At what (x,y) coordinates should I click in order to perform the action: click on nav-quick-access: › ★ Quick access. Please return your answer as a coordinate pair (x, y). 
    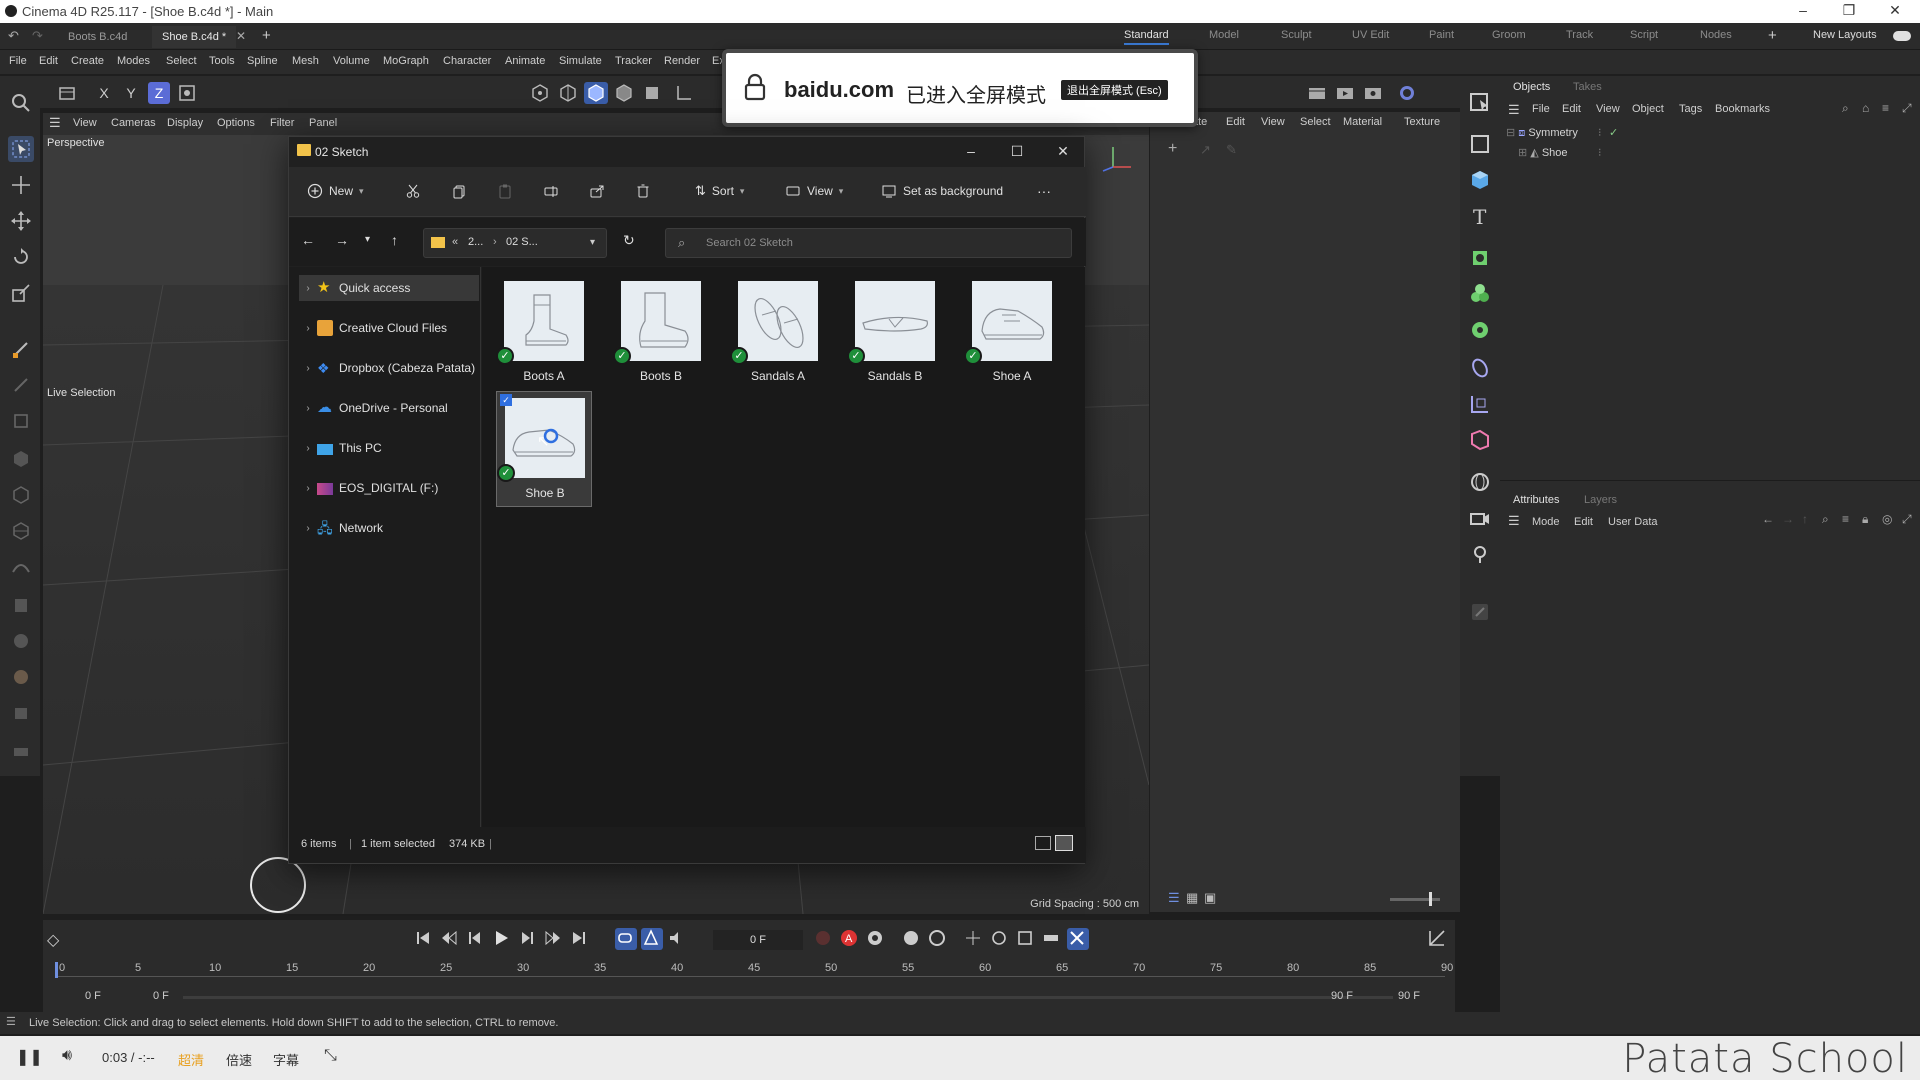
    Looking at the image, I should click on (389, 288).